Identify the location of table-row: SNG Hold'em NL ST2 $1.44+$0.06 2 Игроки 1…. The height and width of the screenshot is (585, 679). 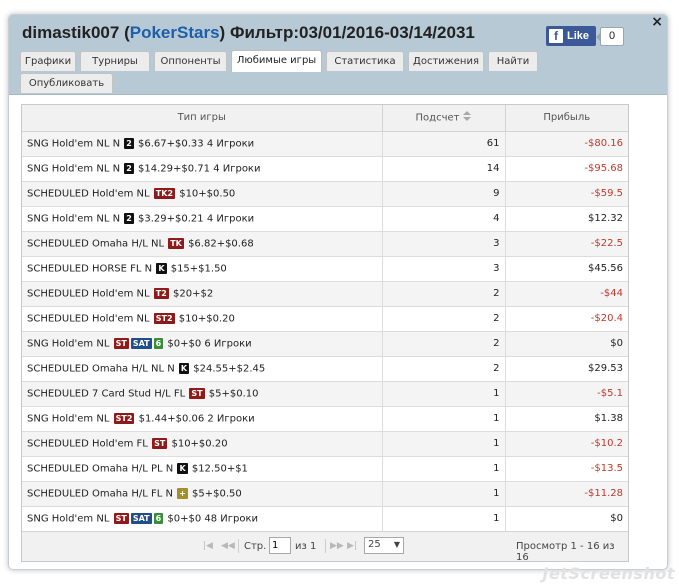
(325, 418).